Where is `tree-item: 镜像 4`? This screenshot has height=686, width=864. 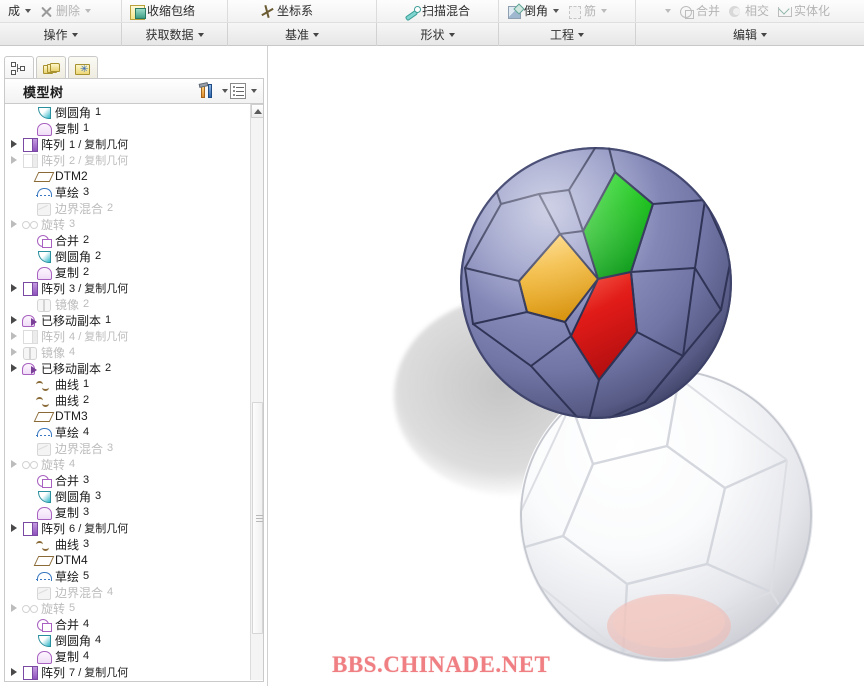
tree-item: 镜像 4 is located at coordinates (128, 352).